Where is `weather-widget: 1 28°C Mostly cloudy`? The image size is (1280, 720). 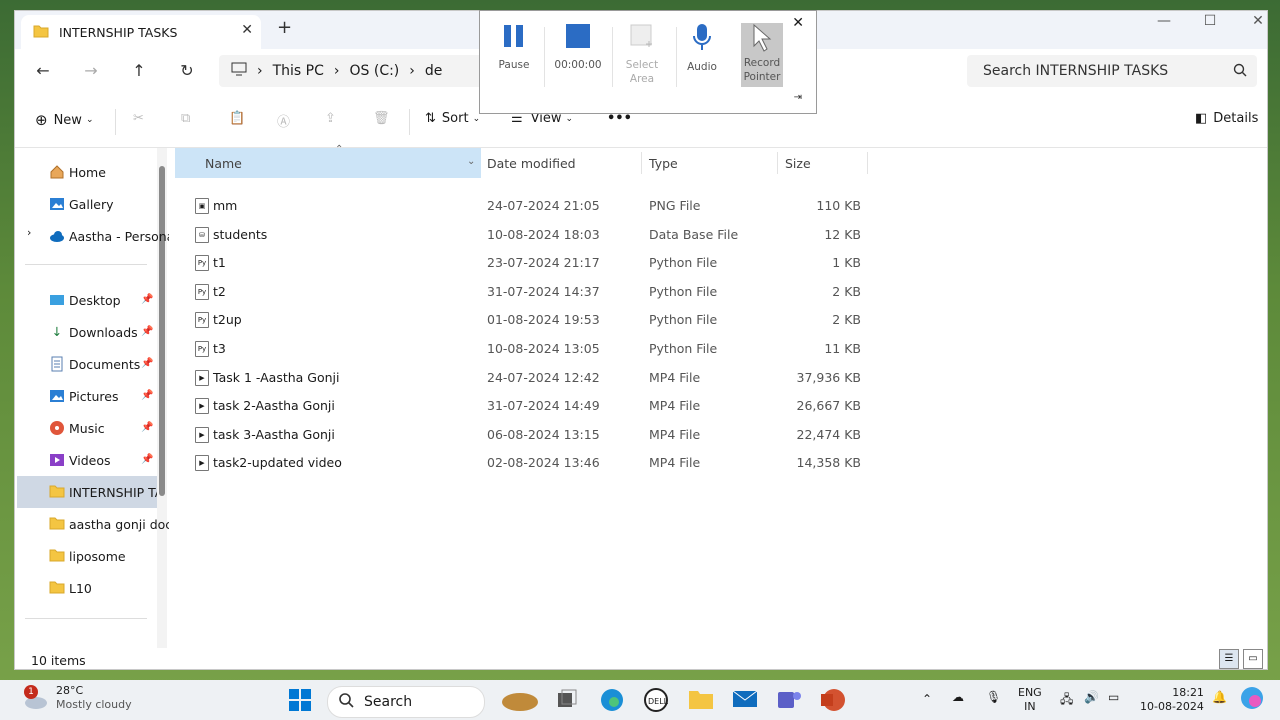 weather-widget: 1 28°C Mostly cloudy is located at coordinates (77, 698).